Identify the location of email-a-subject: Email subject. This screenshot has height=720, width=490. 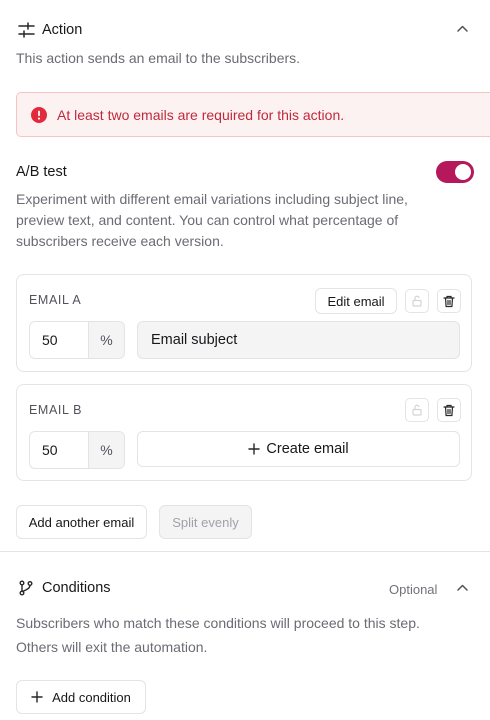
(298, 340).